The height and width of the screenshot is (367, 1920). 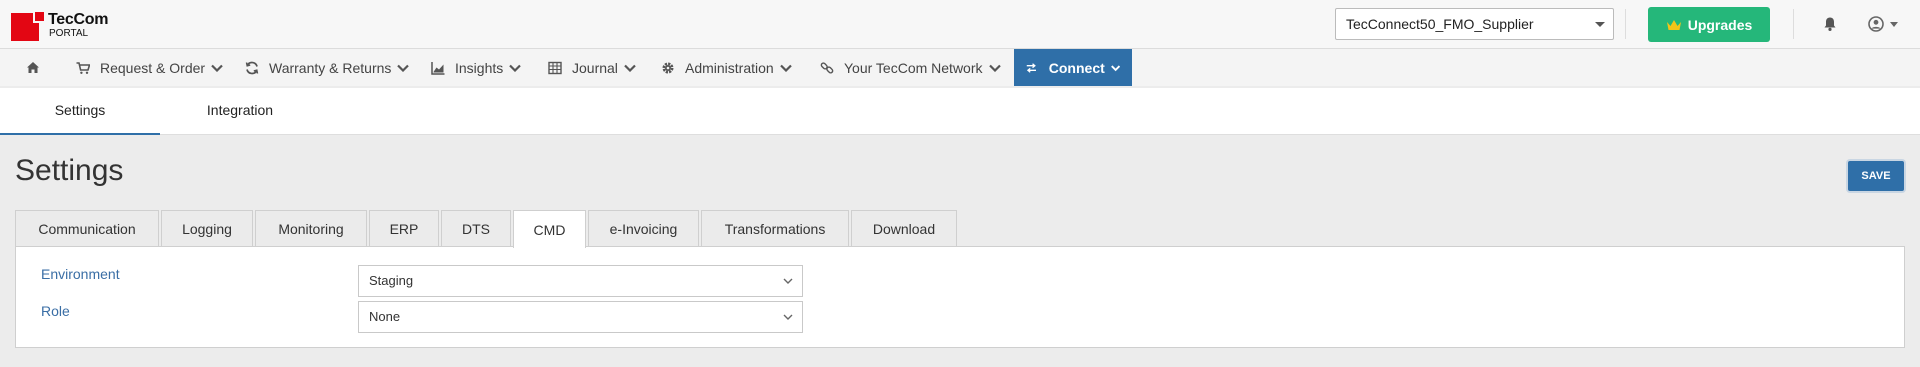 I want to click on bell-icon, so click(x=1830, y=24).